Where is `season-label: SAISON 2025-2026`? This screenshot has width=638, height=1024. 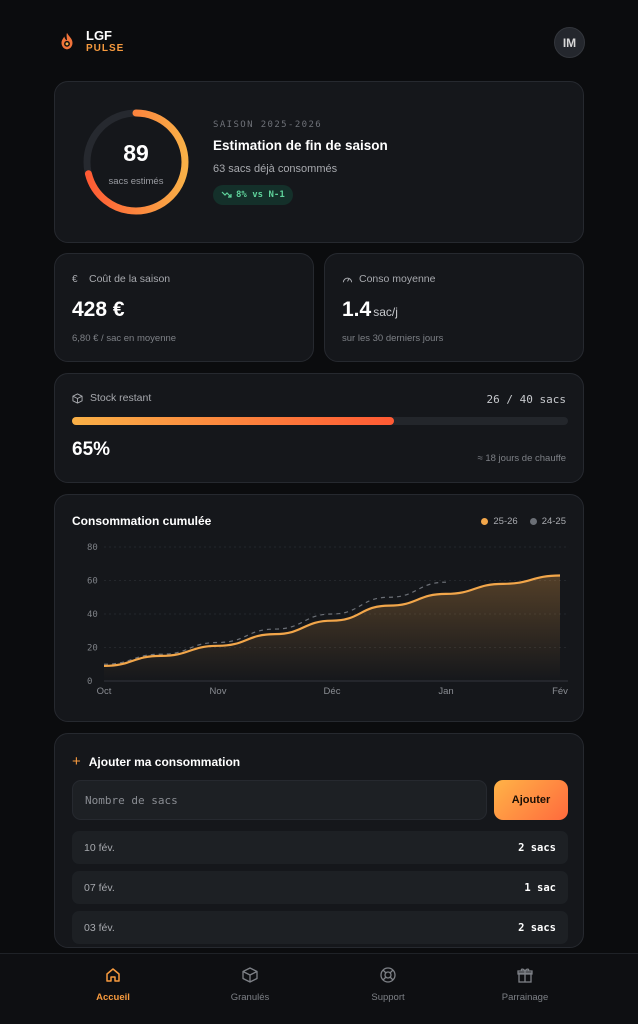 season-label: SAISON 2025-2026 is located at coordinates (268, 125).